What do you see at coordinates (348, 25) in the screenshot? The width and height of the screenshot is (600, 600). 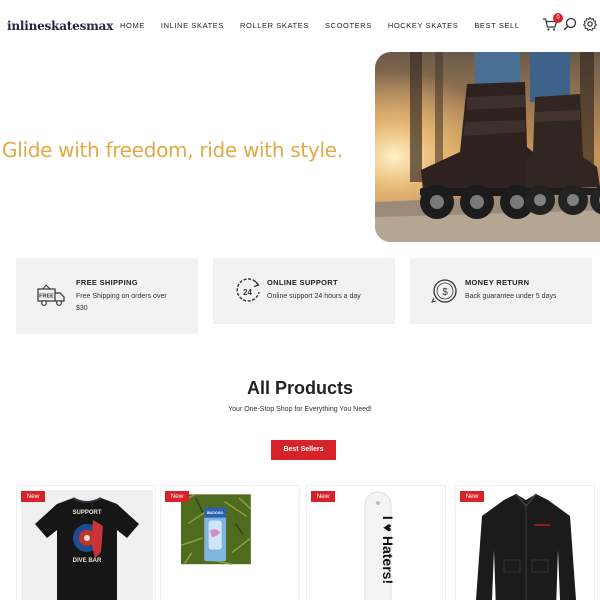 I see `nav-scooters: SCOOTERS` at bounding box center [348, 25].